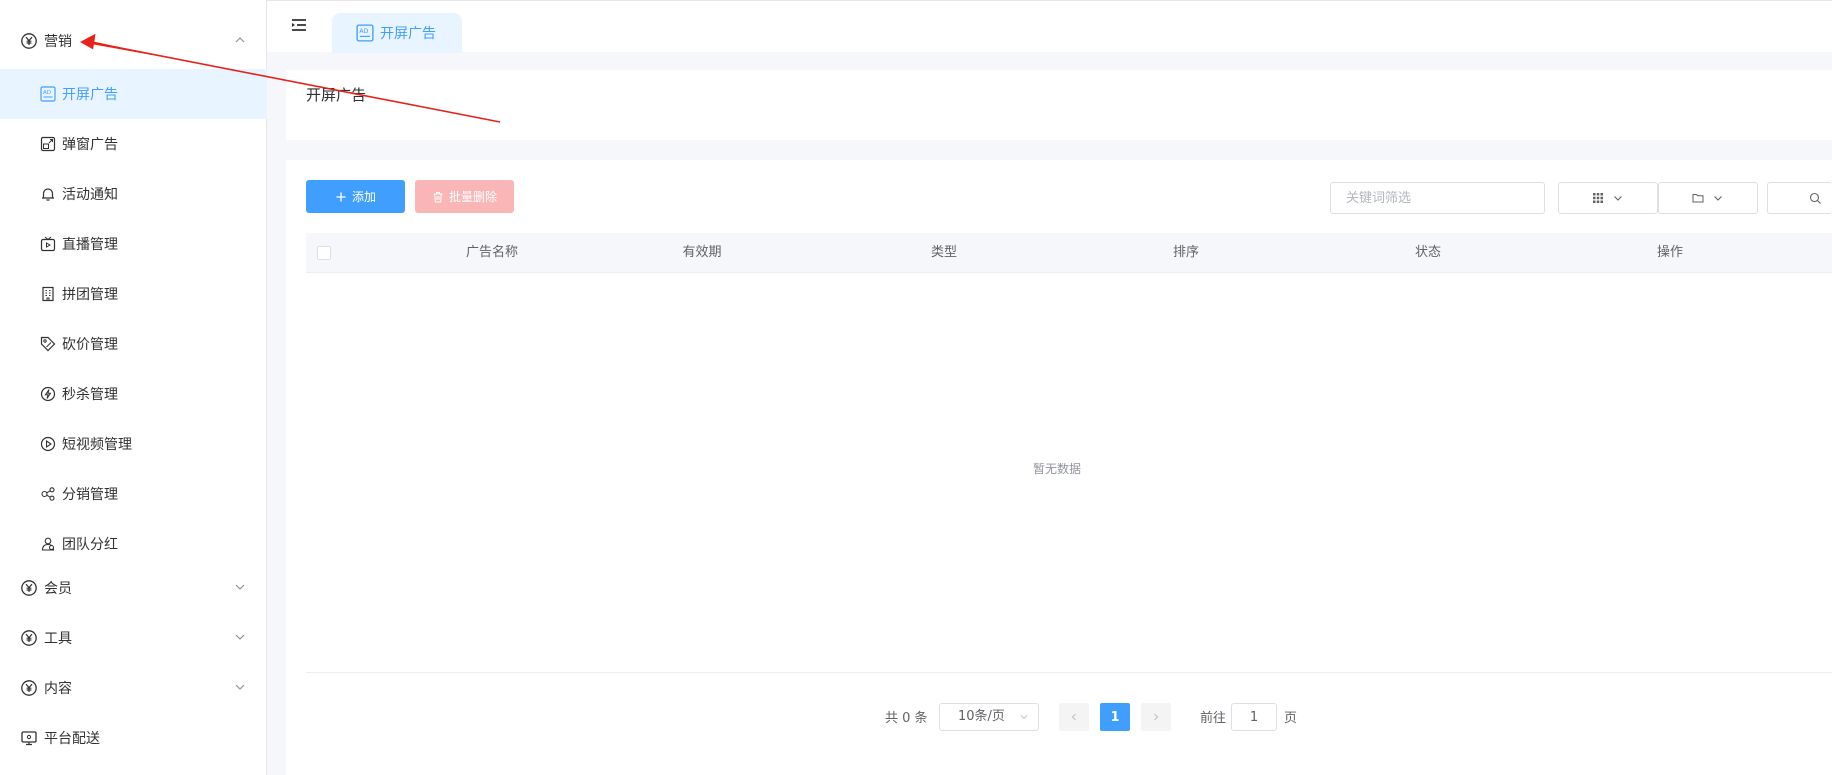 The image size is (1832, 775). What do you see at coordinates (1708, 198) in the screenshot?
I see `folder-dropdown` at bounding box center [1708, 198].